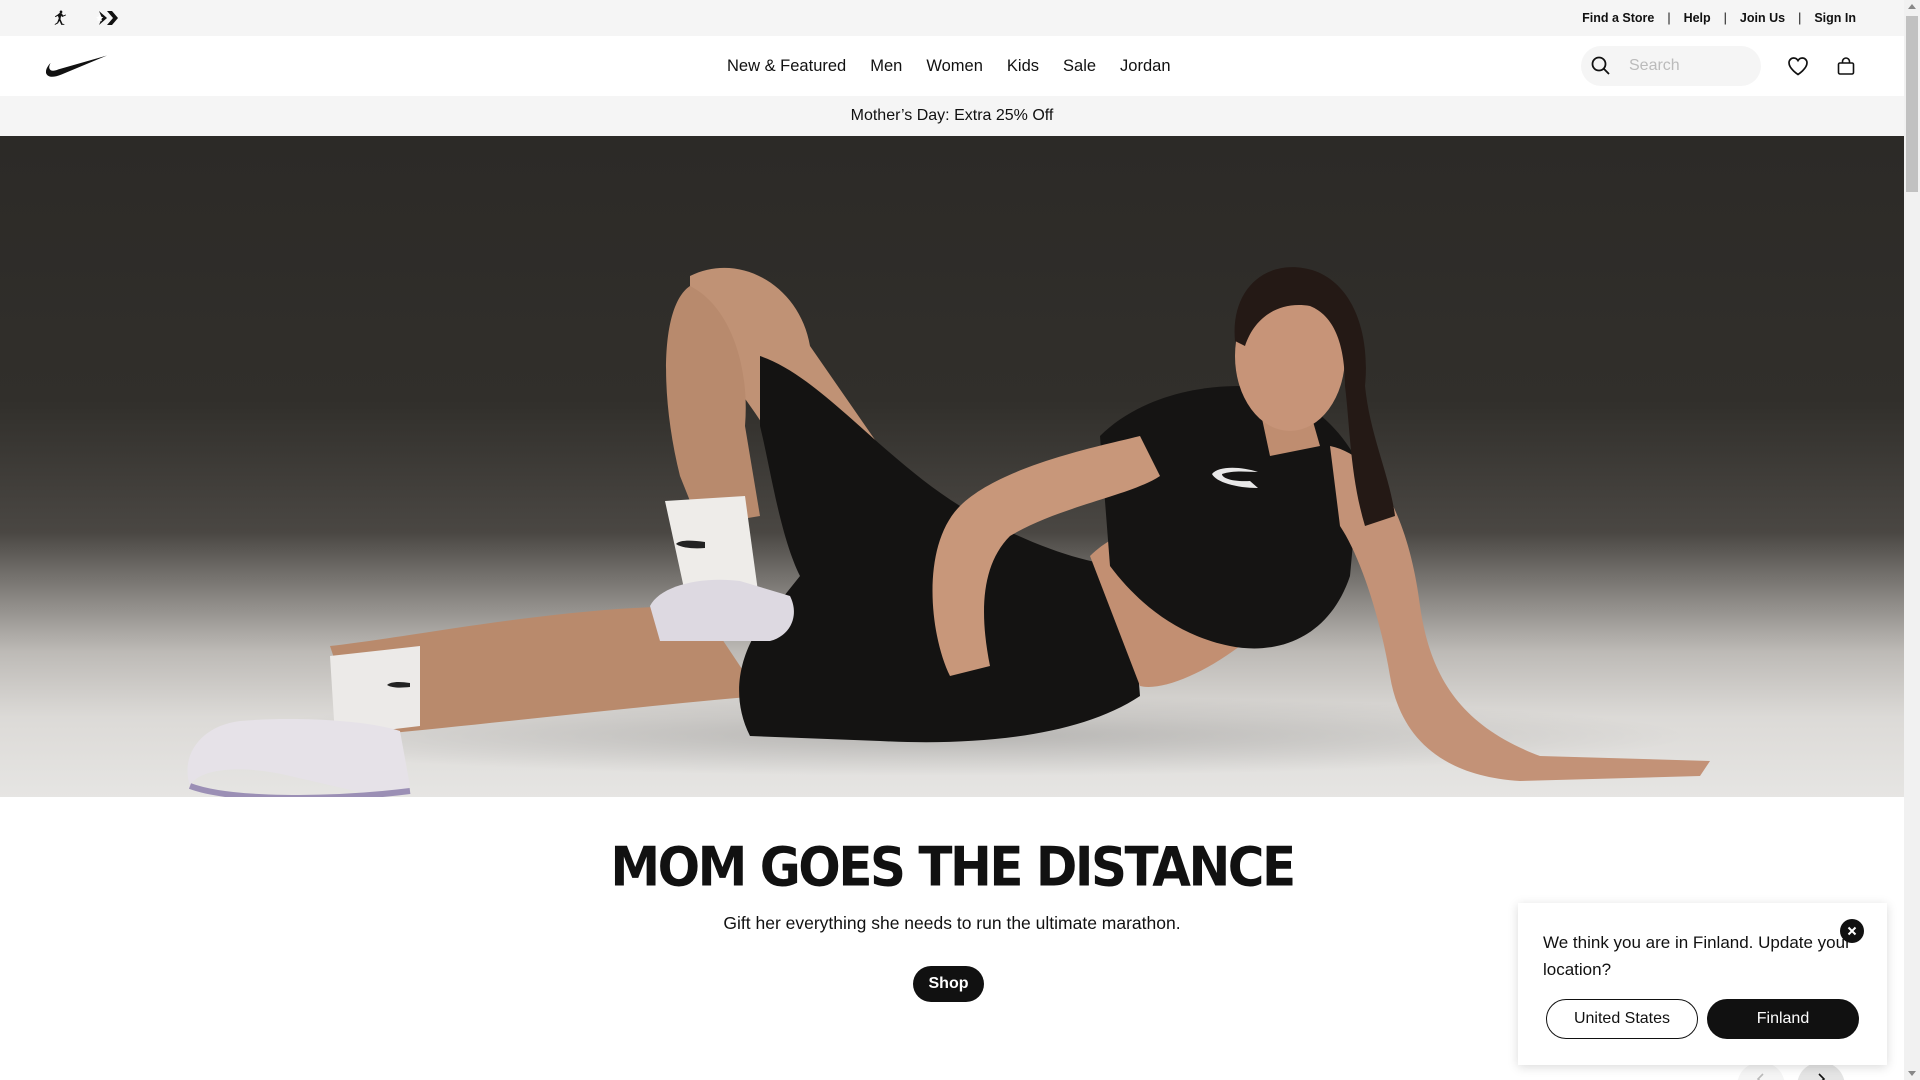  Describe the element at coordinates (1761, 1076) in the screenshot. I see `chevron-left-icon` at that location.